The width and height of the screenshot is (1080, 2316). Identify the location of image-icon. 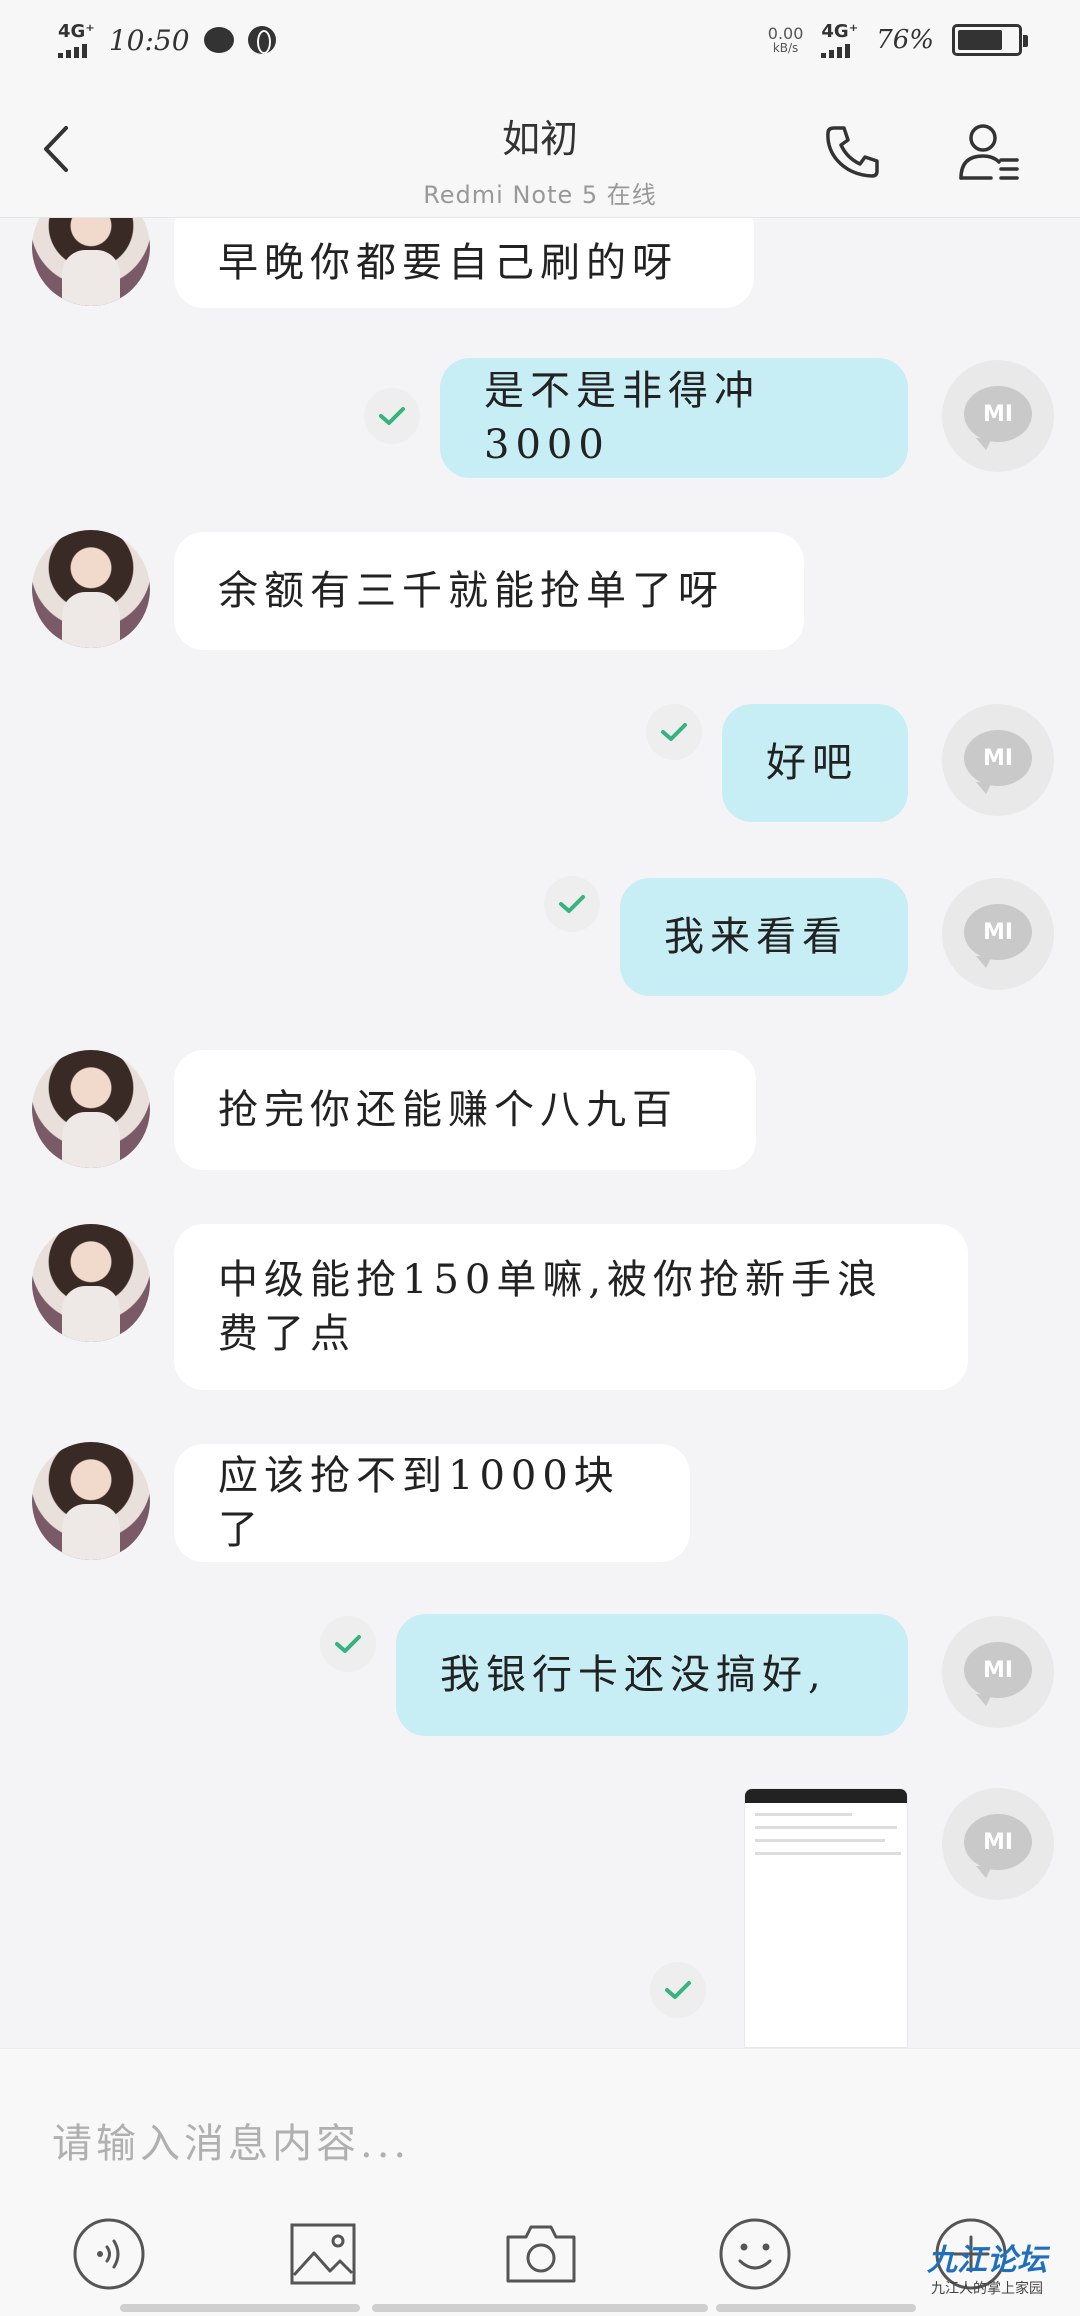
(323, 2254).